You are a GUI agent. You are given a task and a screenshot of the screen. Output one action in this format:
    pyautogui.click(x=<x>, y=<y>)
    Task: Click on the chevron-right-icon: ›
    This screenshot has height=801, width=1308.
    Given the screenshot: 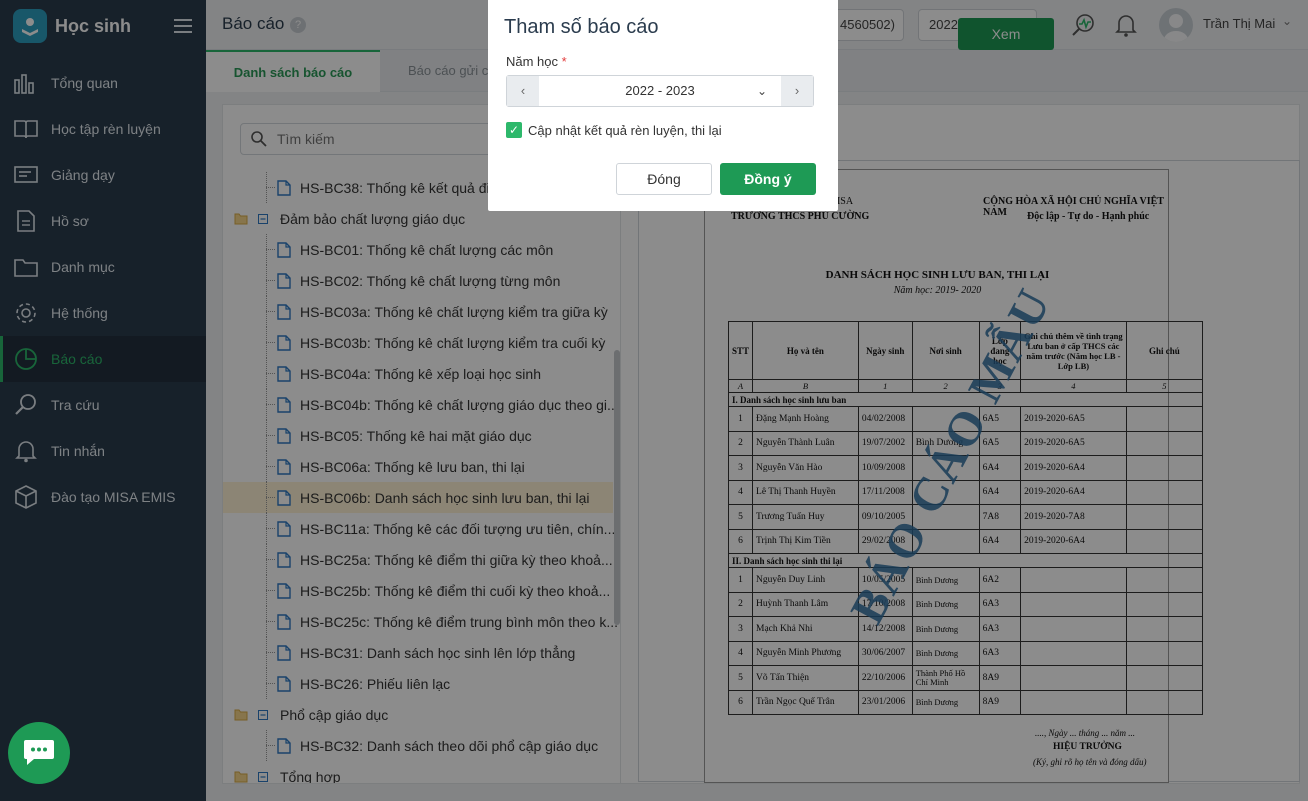 What is the action you would take?
    pyautogui.click(x=797, y=91)
    